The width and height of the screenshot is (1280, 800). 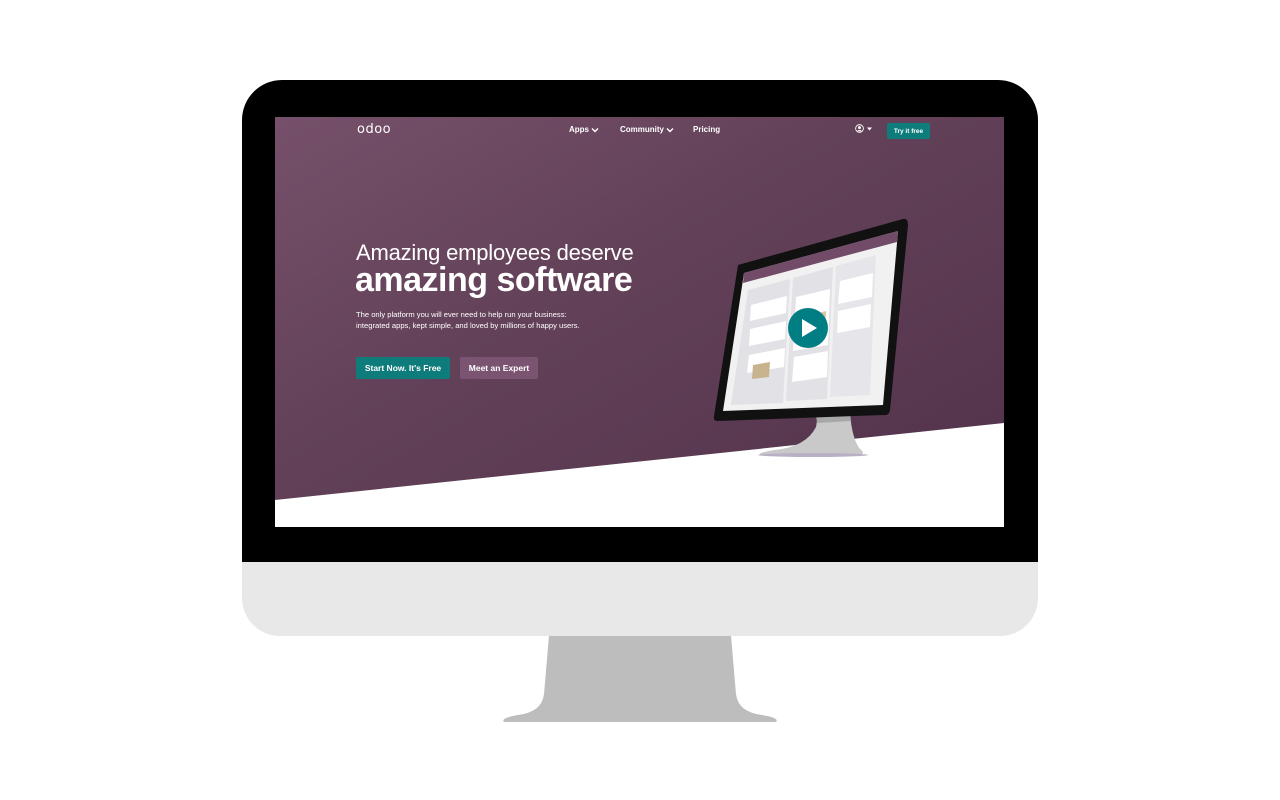 I want to click on meet-expert-button: Meet an Expert, so click(x=499, y=368).